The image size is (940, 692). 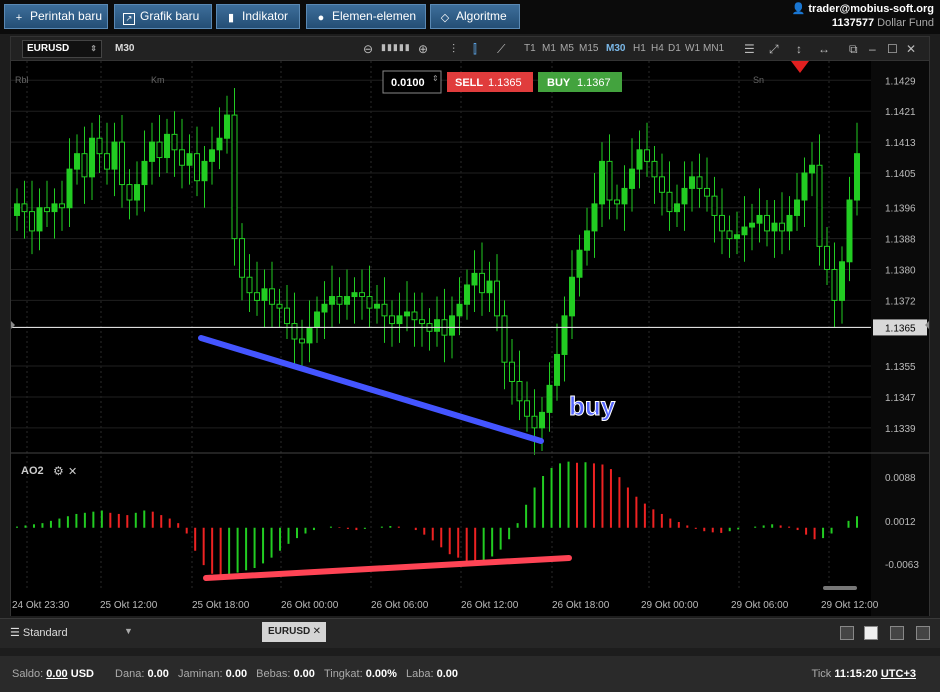 I want to click on timeframe-h1: H1, so click(x=639, y=48).